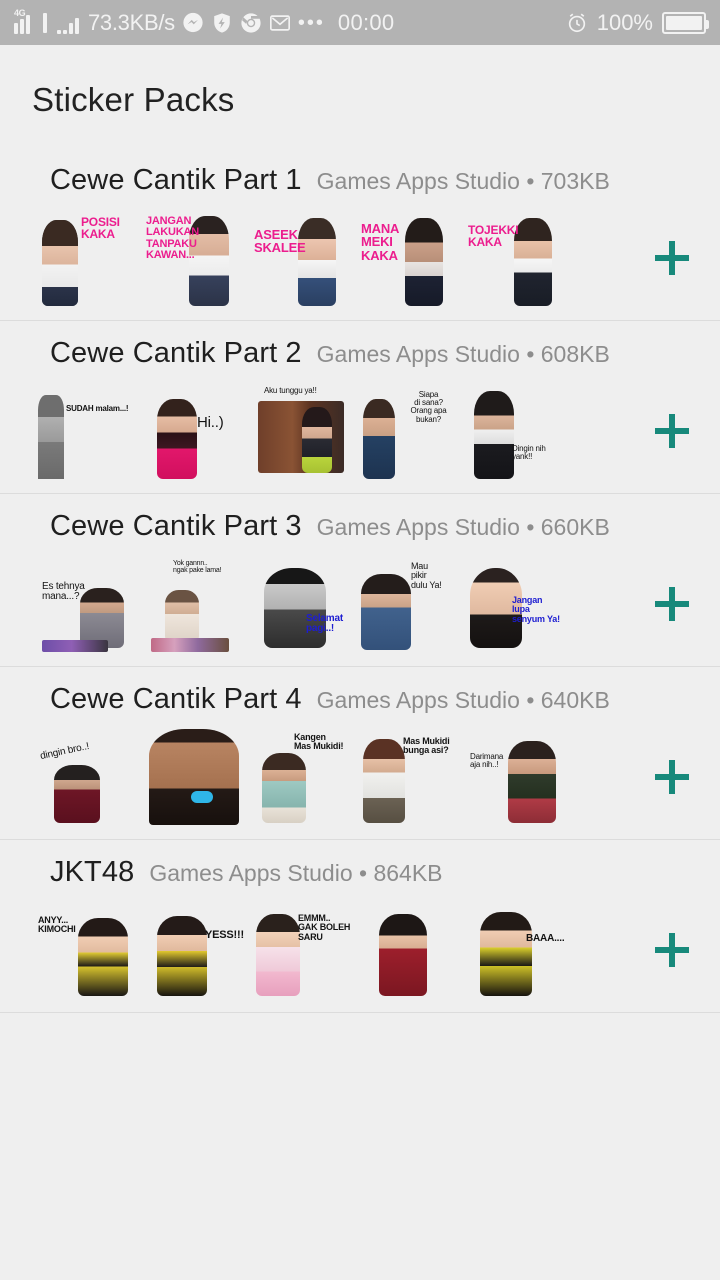  What do you see at coordinates (194, 604) in the screenshot?
I see `sticker-thumbnail: Yok gannn.. ngak pake lama!` at bounding box center [194, 604].